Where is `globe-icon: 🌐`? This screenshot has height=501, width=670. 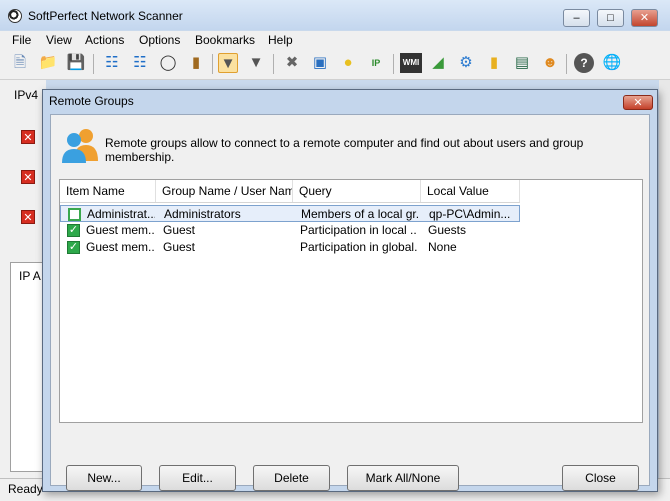
globe-icon: 🌐 is located at coordinates (612, 63).